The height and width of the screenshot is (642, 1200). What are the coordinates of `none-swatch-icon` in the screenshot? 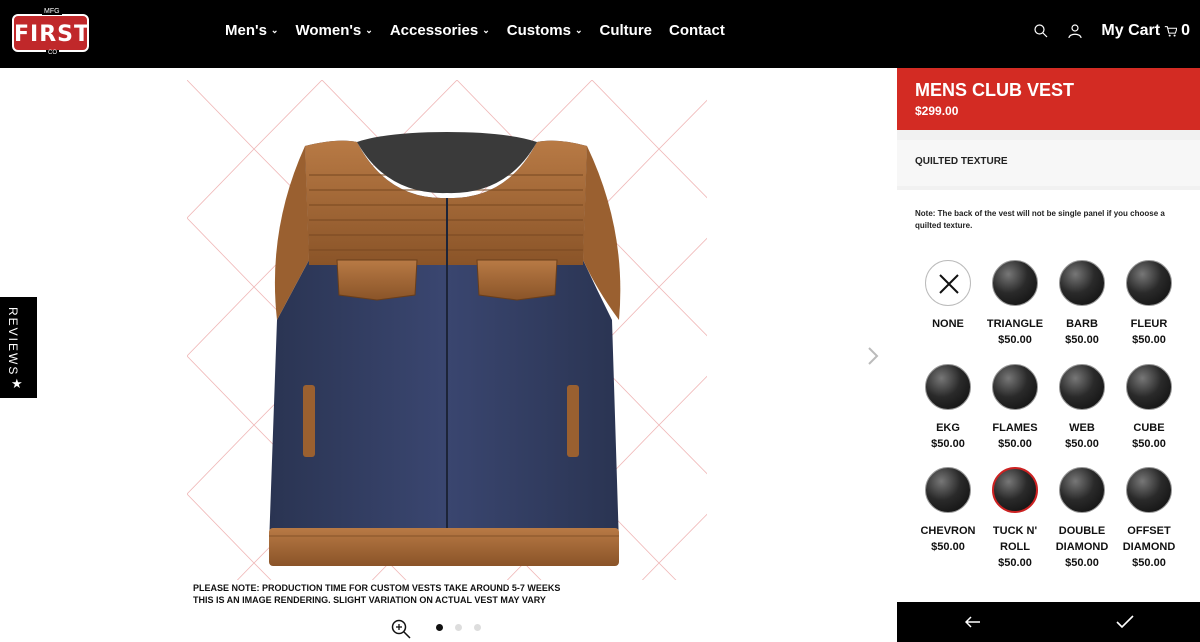 It's located at (948, 283).